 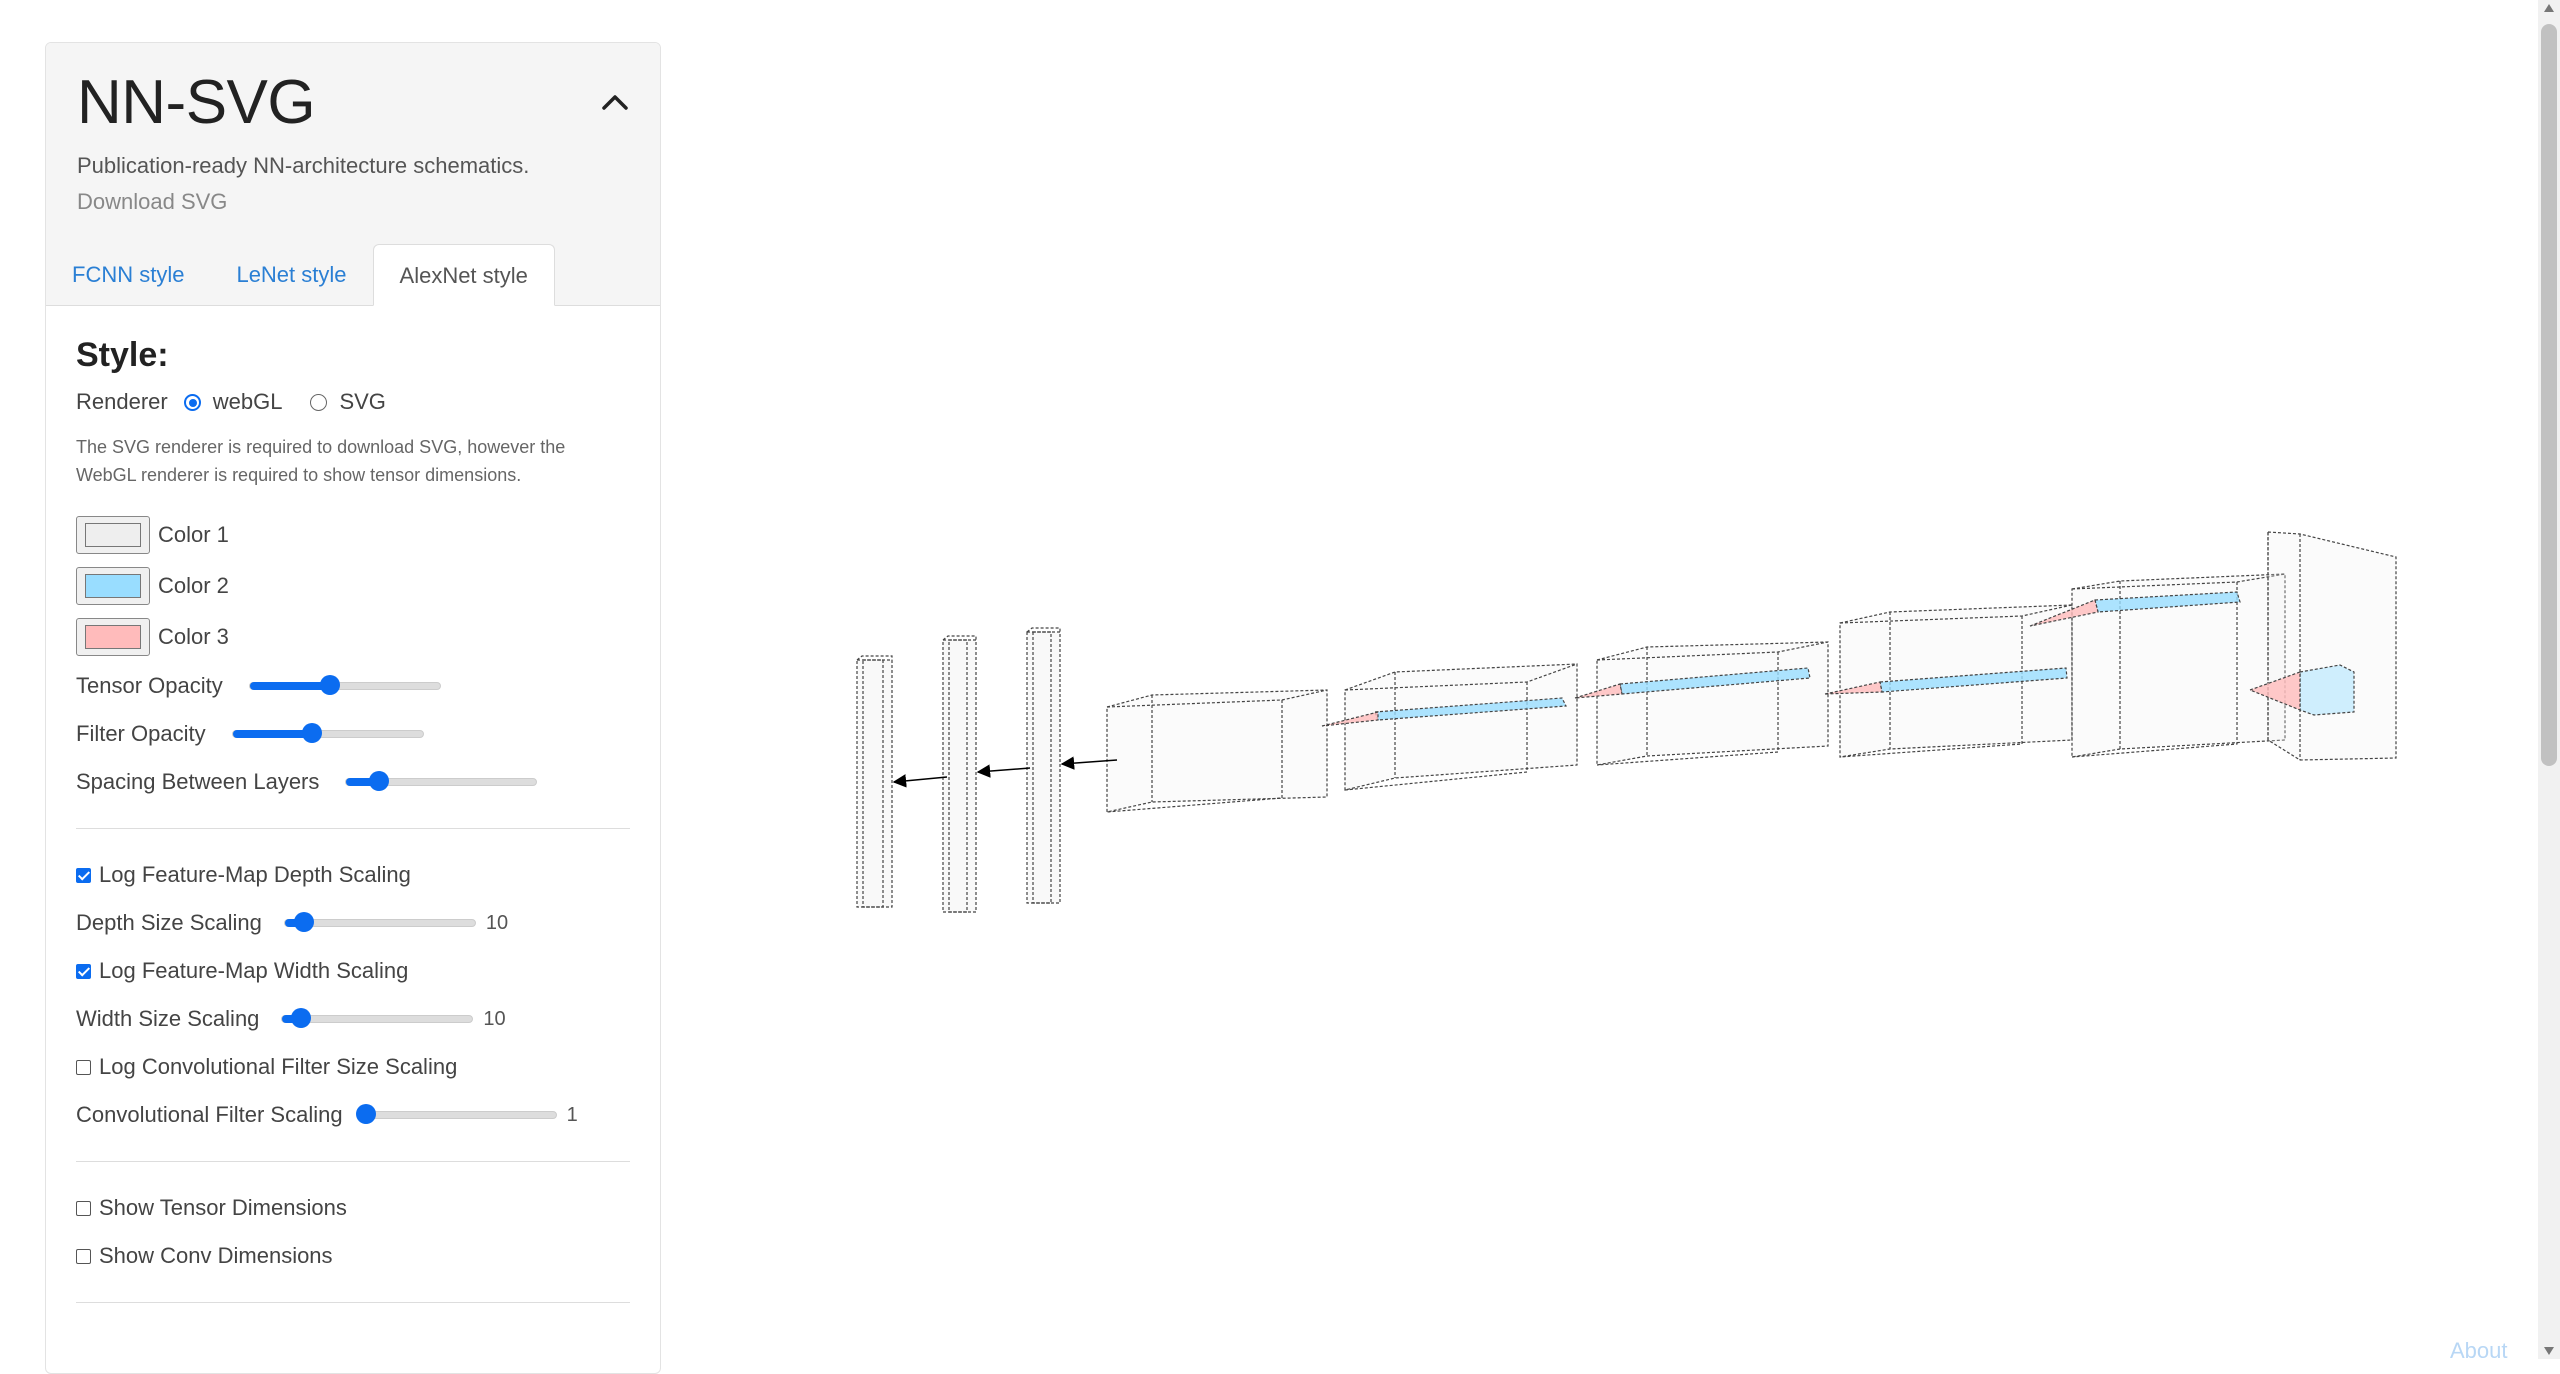 I want to click on page-scrollbar, so click(x=2549, y=679).